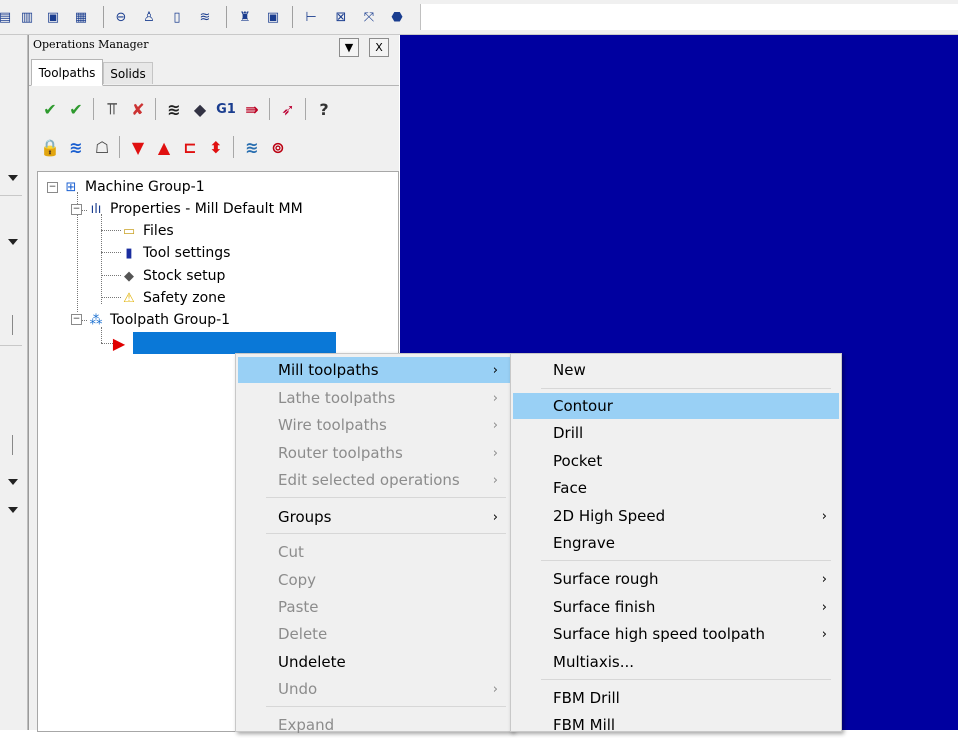  What do you see at coordinates (374, 398) in the screenshot?
I see `menu-item-lathe-toolpaths: Lathe toolpaths ›` at bounding box center [374, 398].